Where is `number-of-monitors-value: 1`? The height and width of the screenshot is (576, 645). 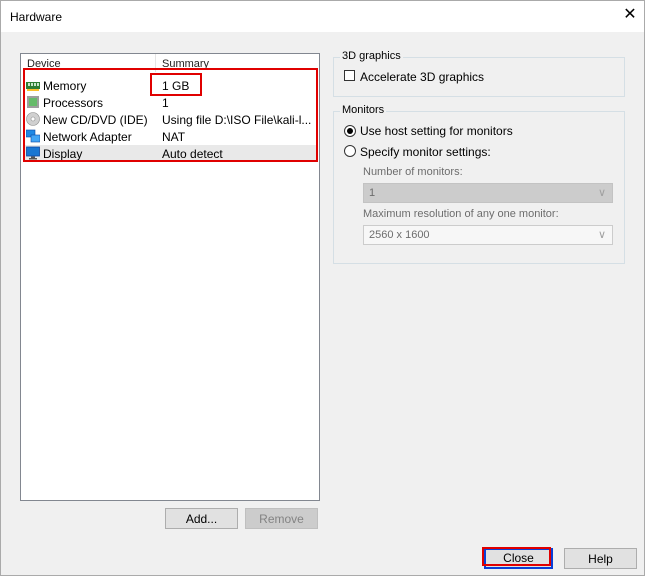
number-of-monitors-value: 1 is located at coordinates (372, 193).